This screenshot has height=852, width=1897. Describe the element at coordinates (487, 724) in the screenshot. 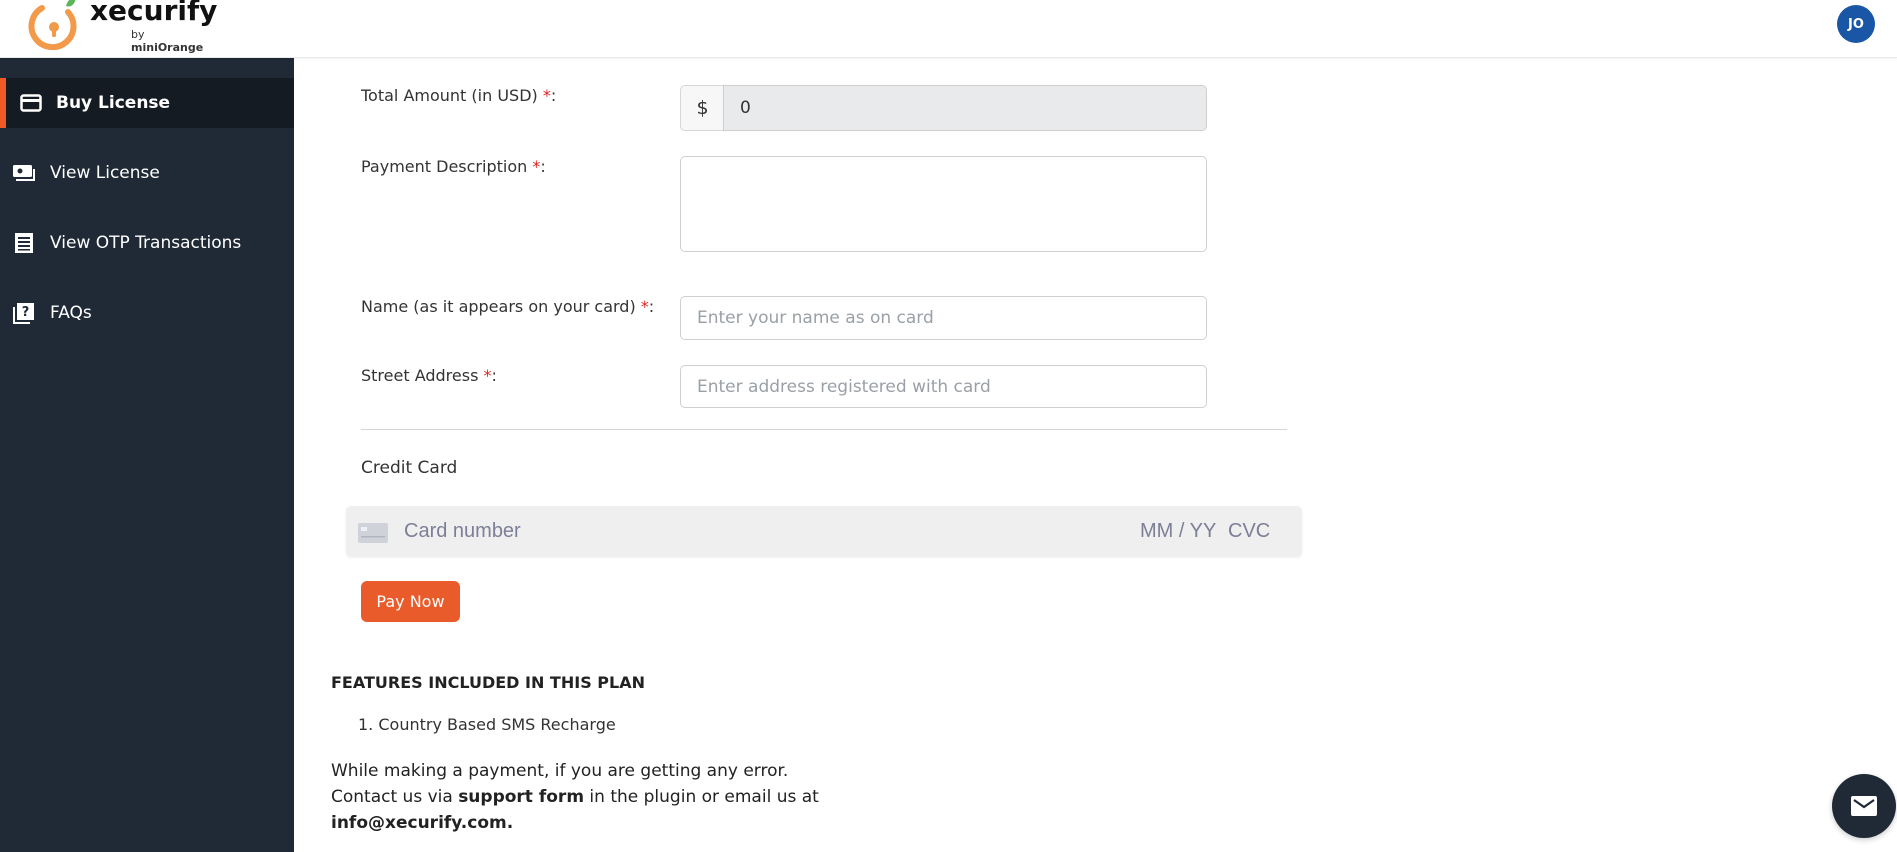

I see `feature-item: 1. Country Based SMS Recharge` at that location.